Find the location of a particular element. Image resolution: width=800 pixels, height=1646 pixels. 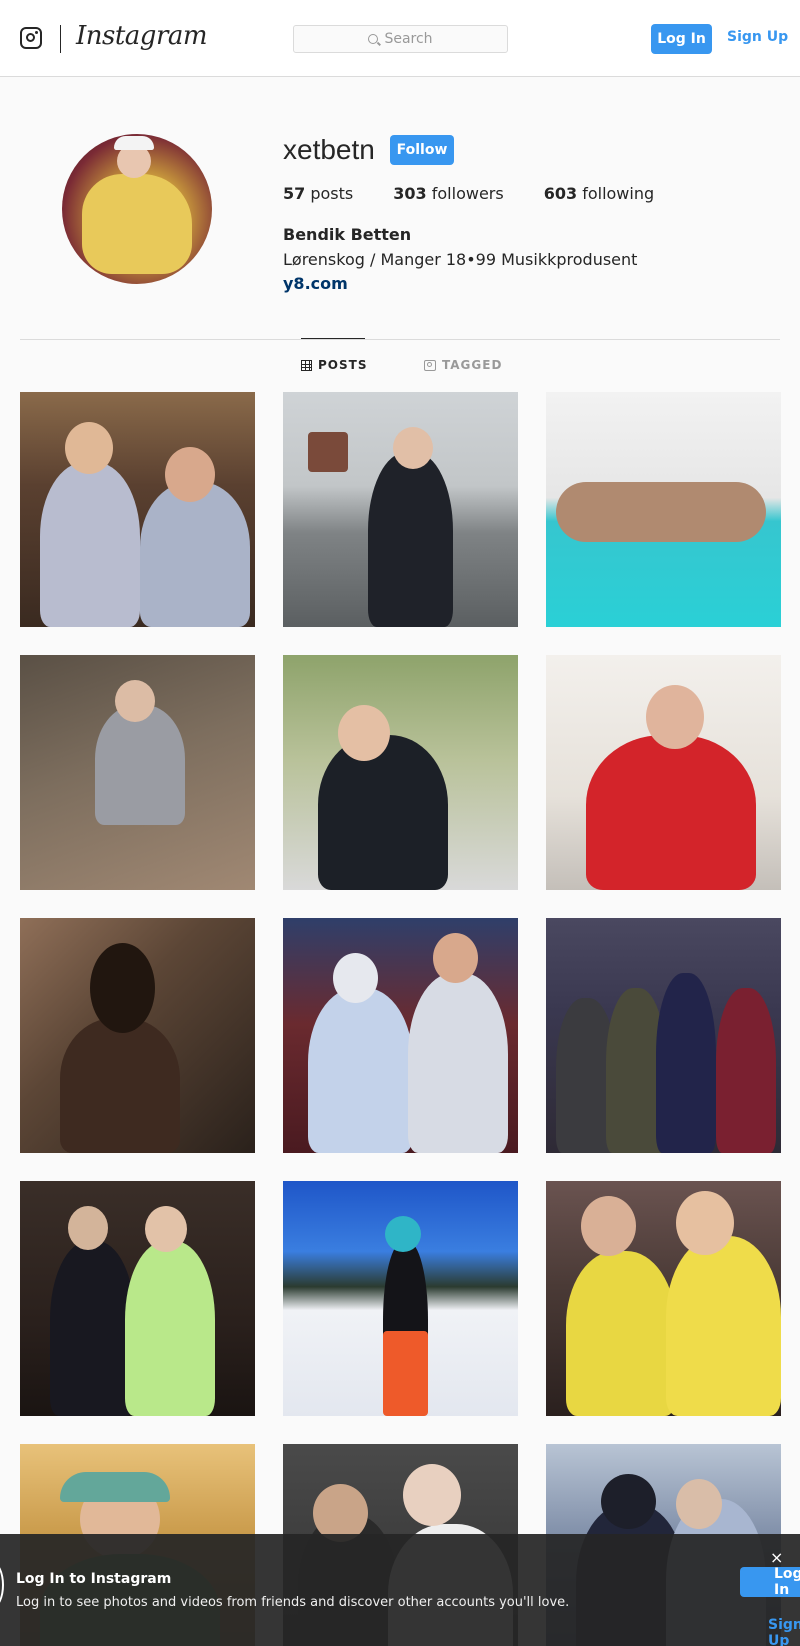

instagram-wordmark: Instagram is located at coordinates (142, 36).